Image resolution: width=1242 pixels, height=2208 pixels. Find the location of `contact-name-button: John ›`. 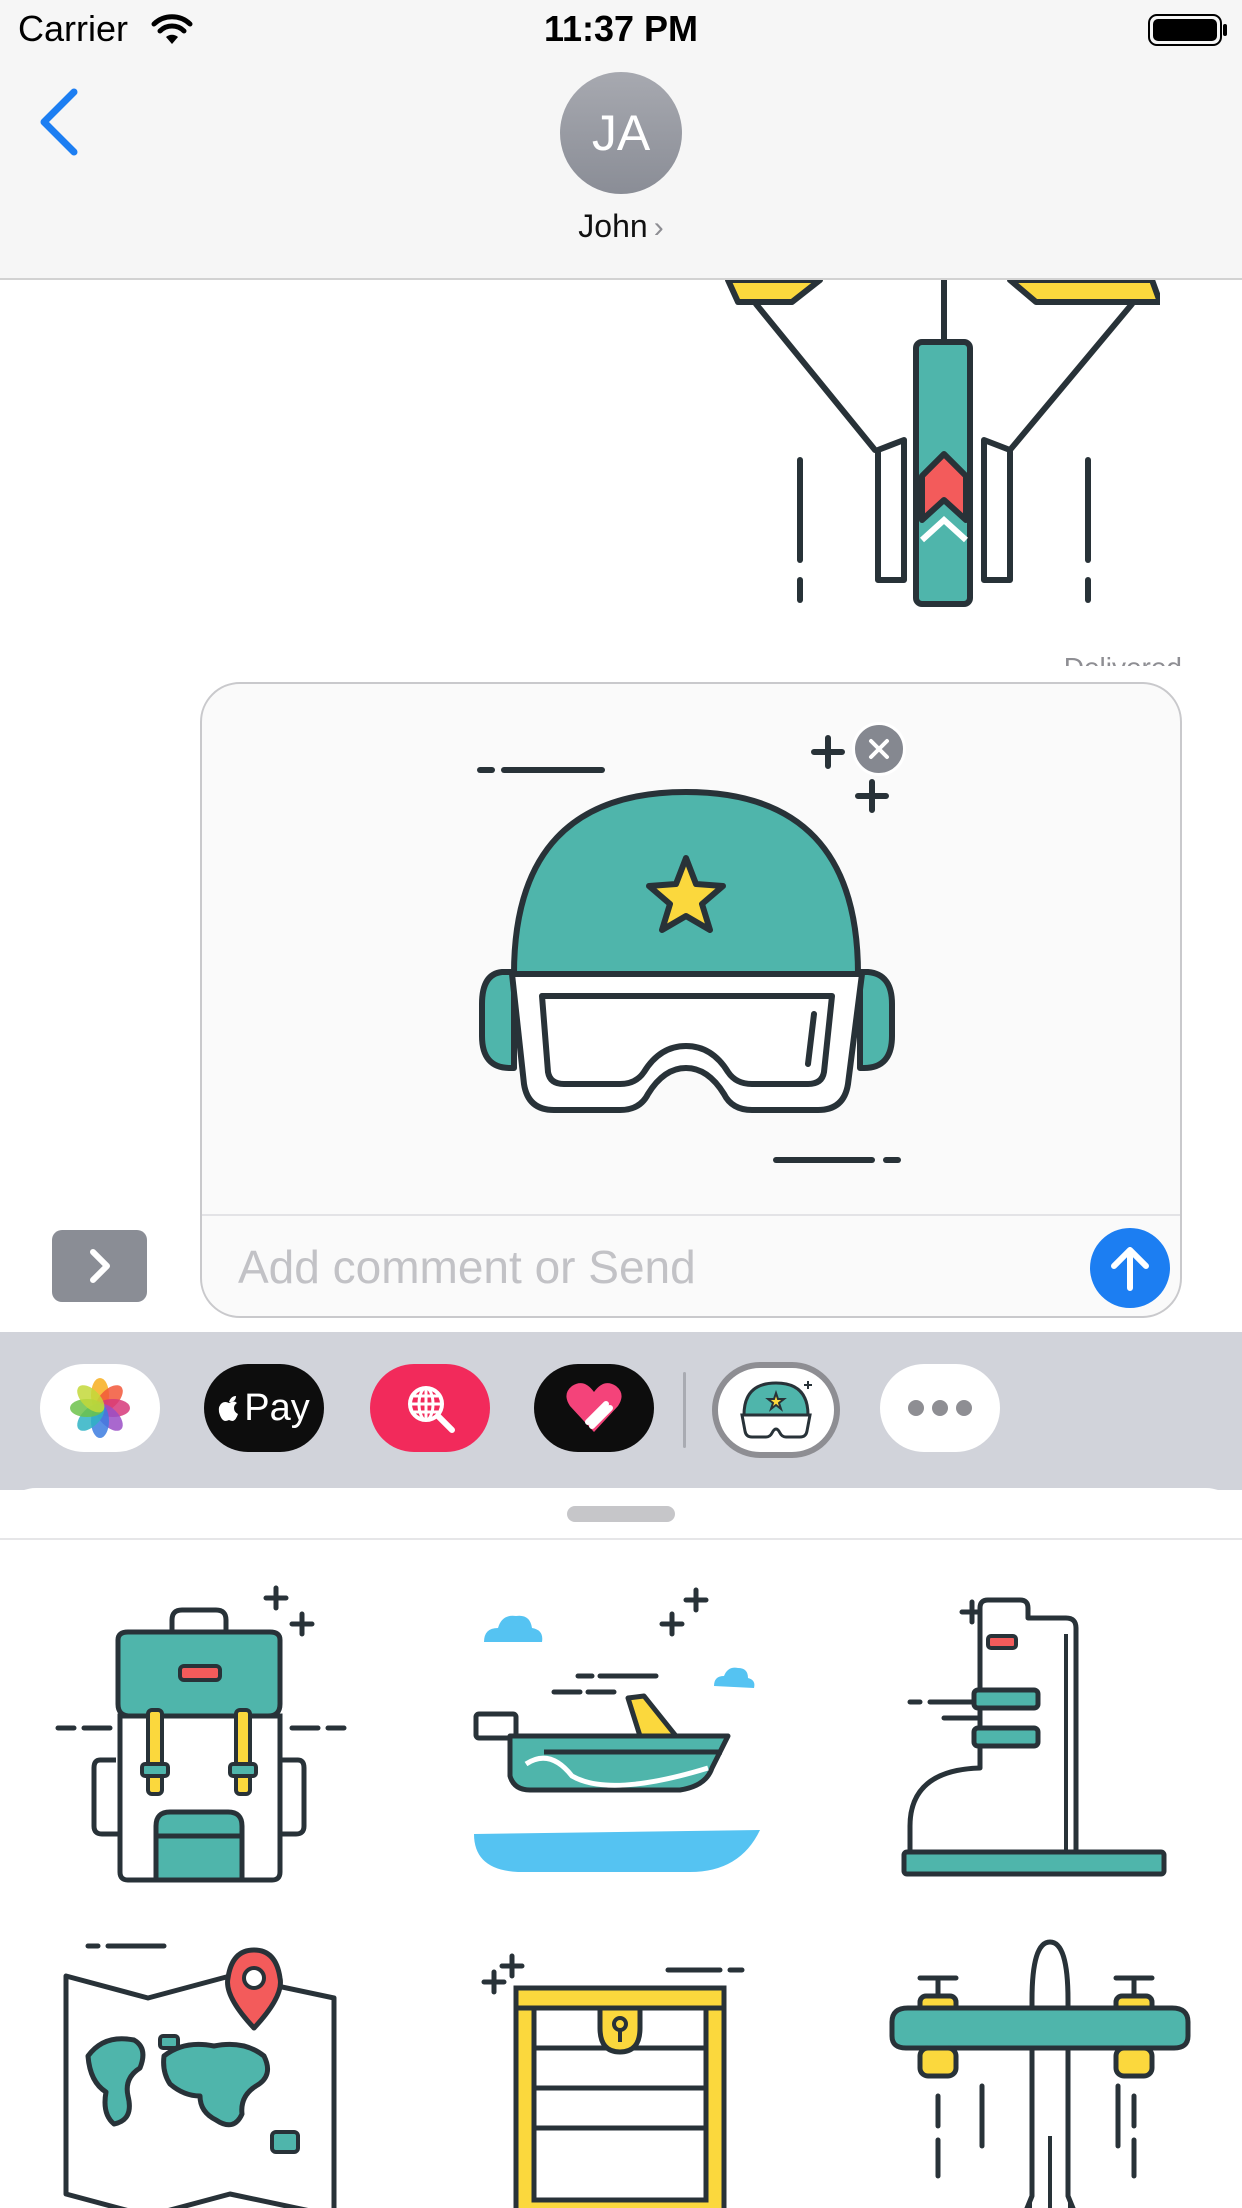

contact-name-button: John › is located at coordinates (621, 226).